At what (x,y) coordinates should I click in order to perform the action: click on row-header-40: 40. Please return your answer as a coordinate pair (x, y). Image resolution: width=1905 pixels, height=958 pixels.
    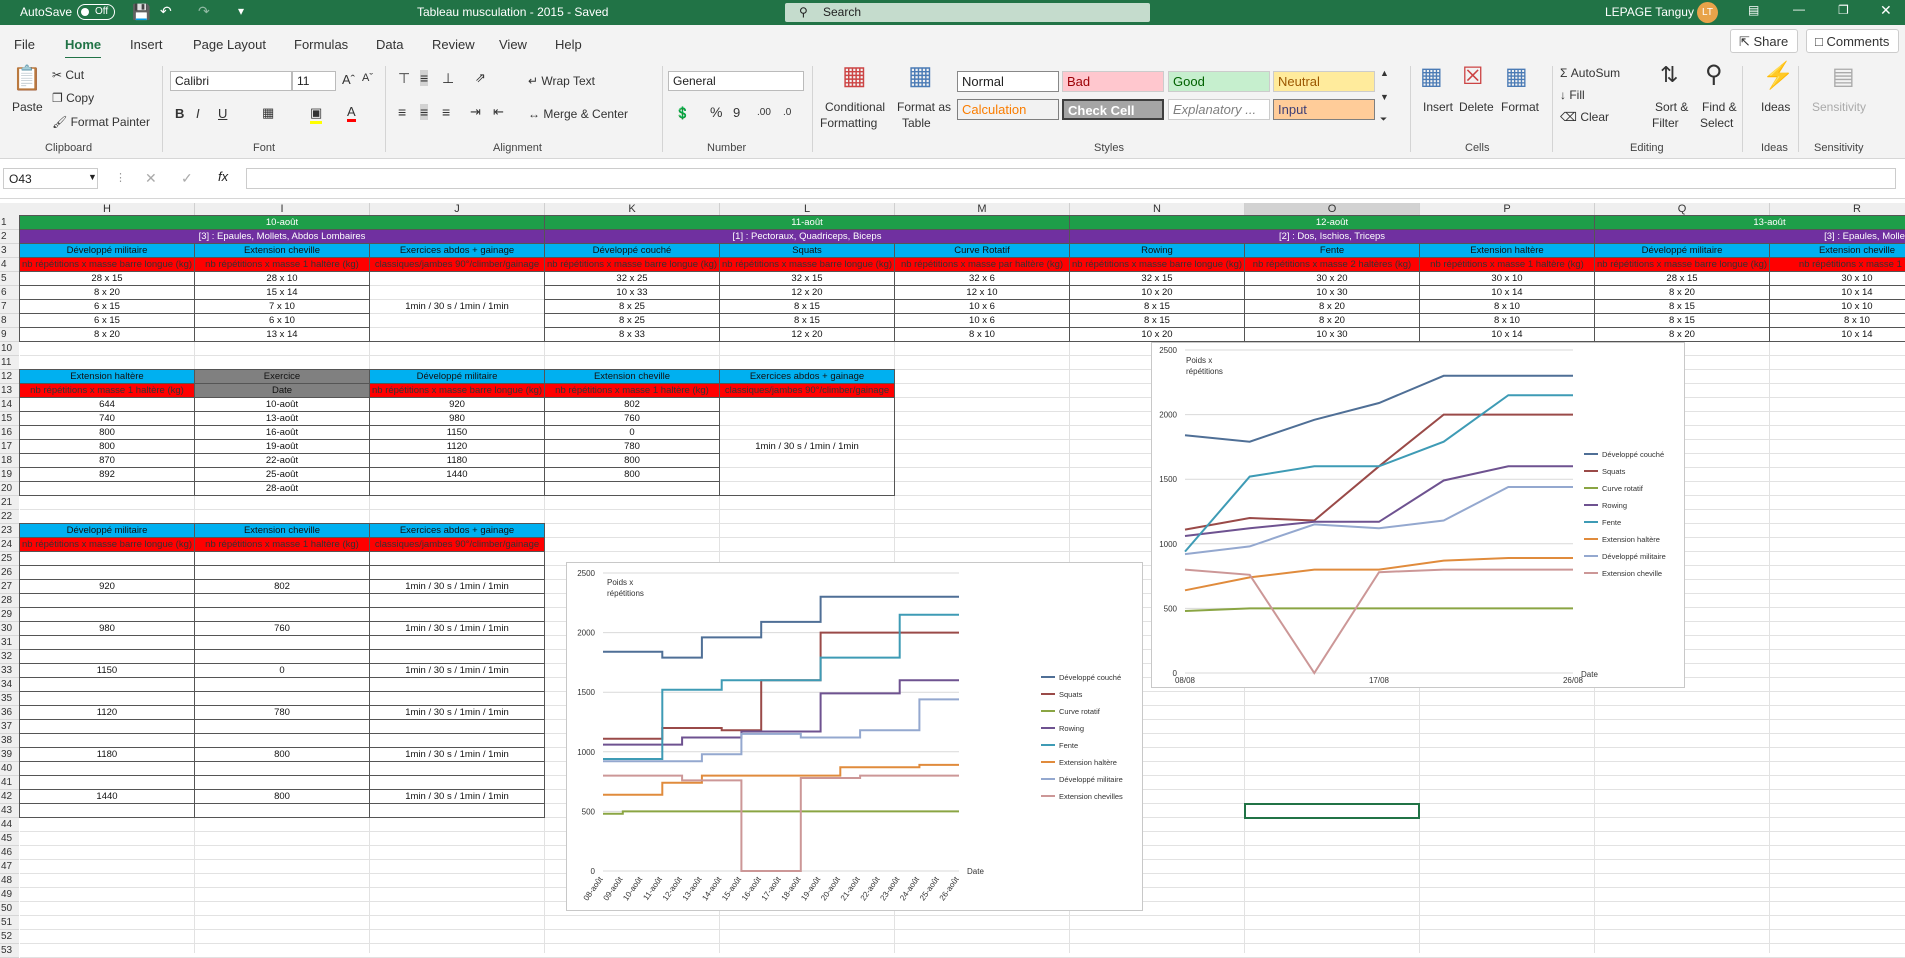
    Looking at the image, I should click on (9, 769).